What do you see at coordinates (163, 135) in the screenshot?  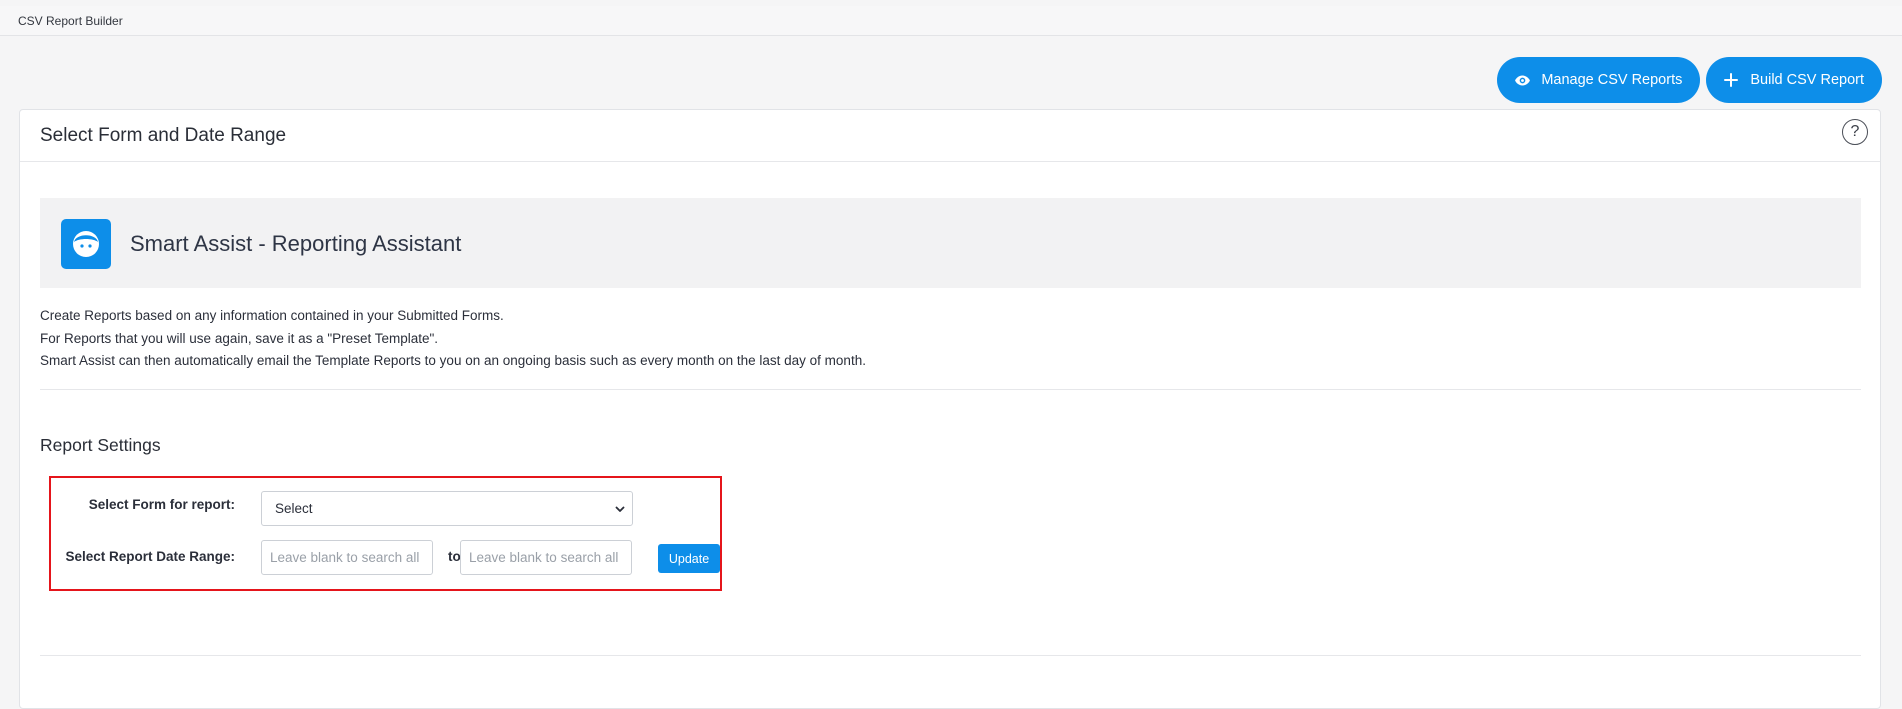 I see `card-title: Select Form and Date Range` at bounding box center [163, 135].